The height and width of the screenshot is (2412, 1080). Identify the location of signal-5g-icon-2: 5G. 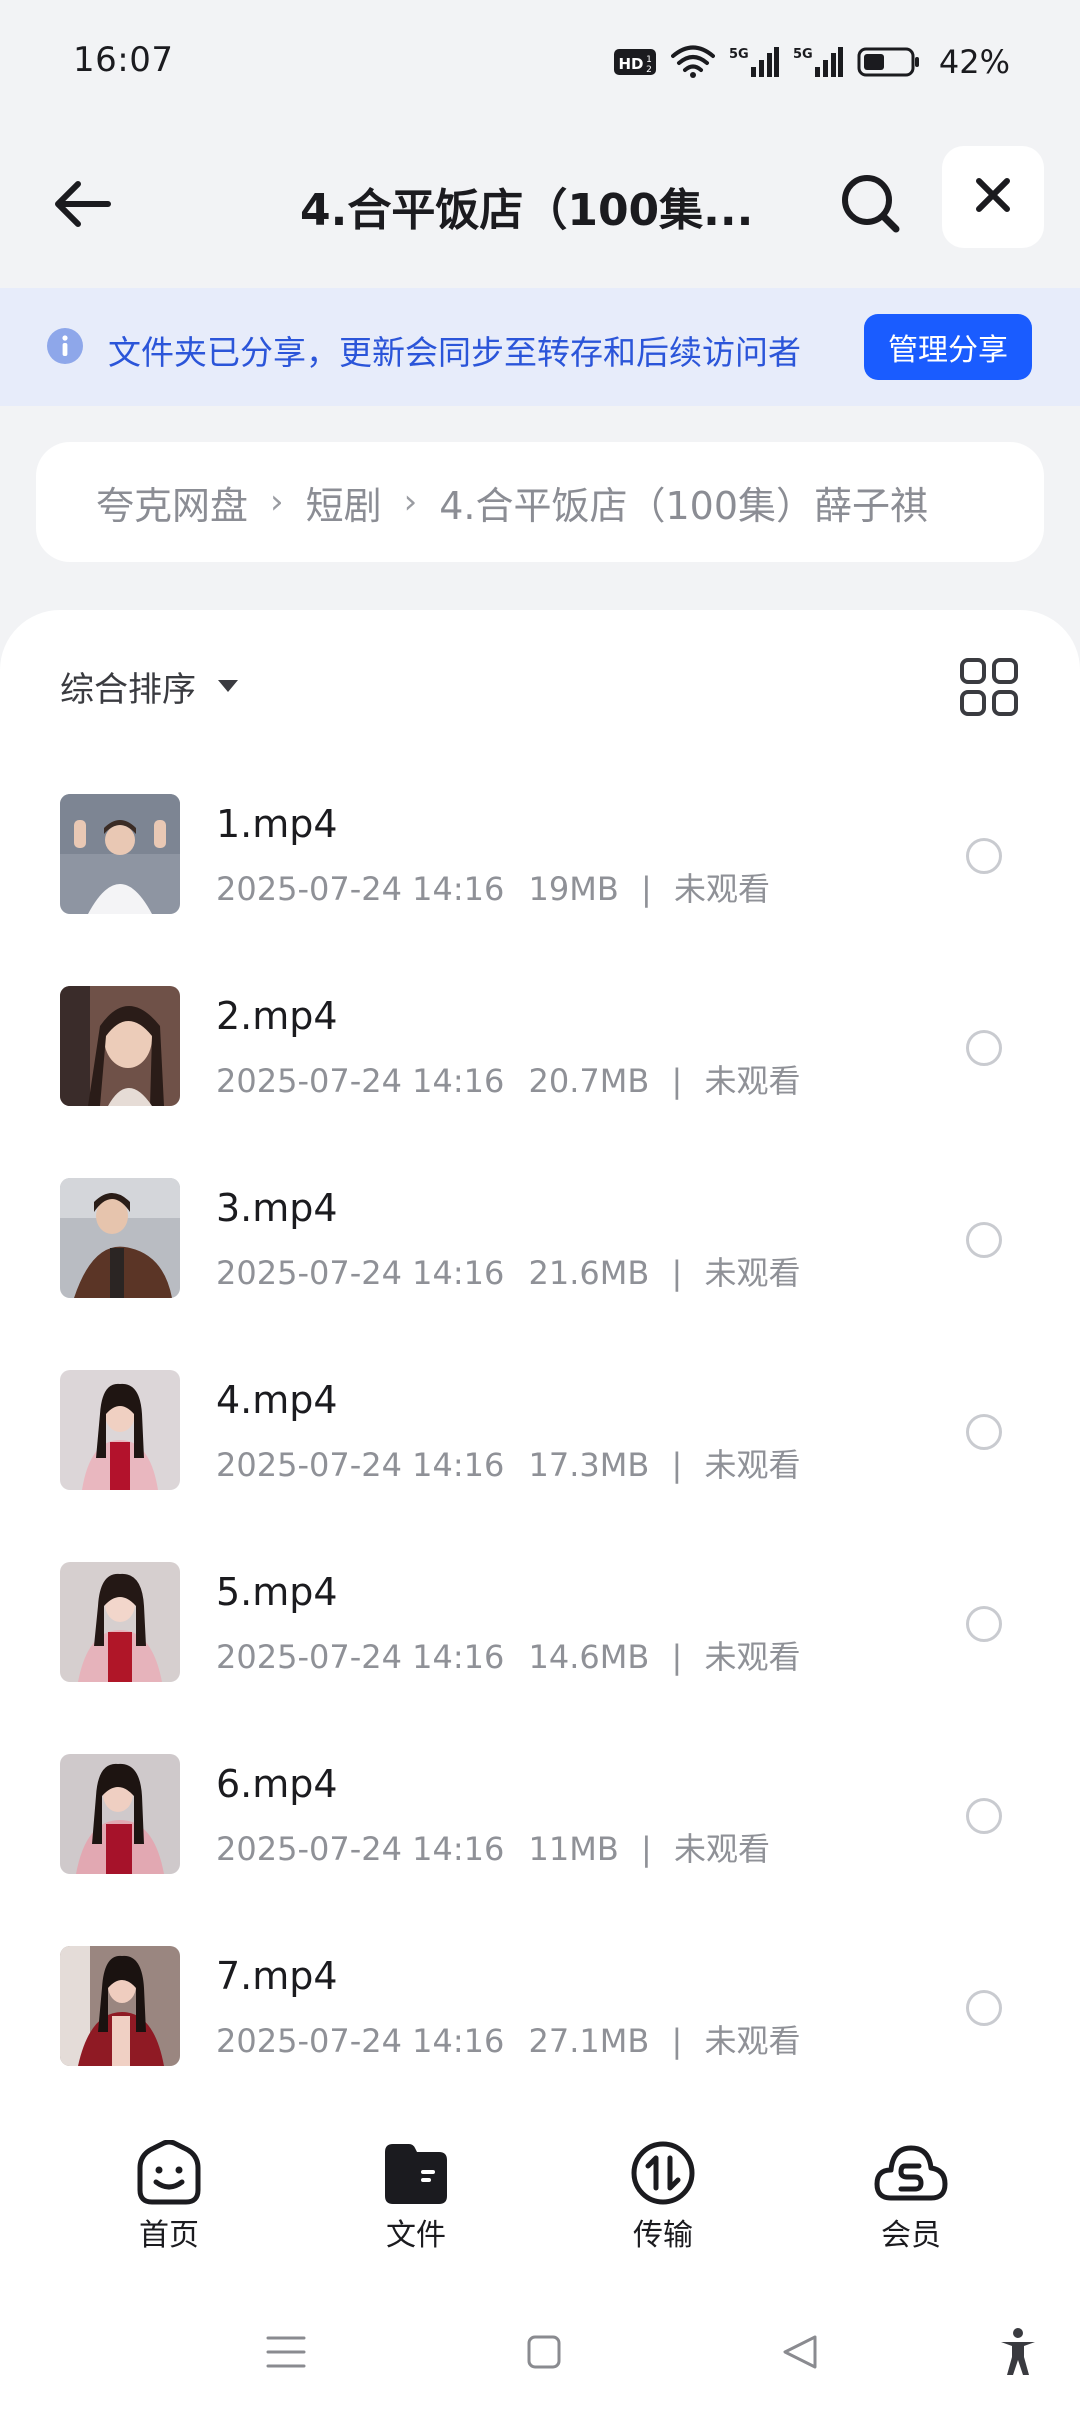
(818, 62).